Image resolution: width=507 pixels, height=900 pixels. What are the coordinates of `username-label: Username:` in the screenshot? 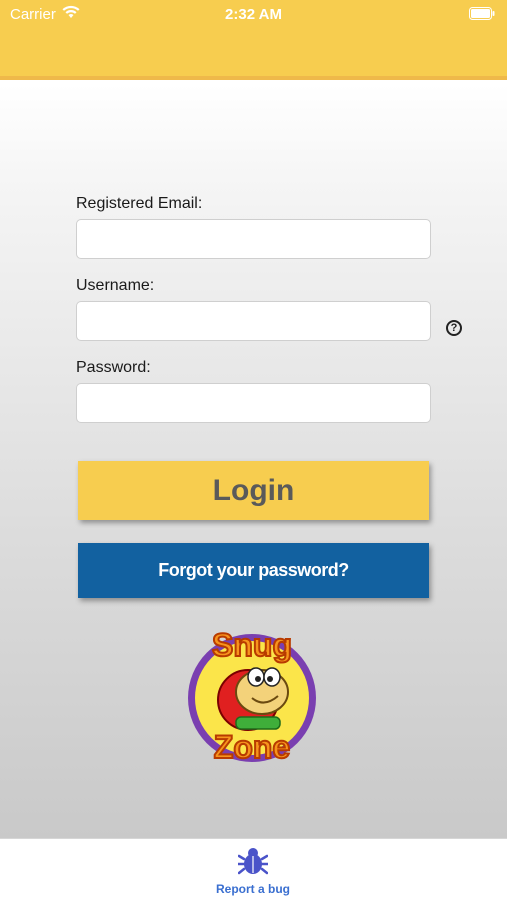 It's located at (115, 285).